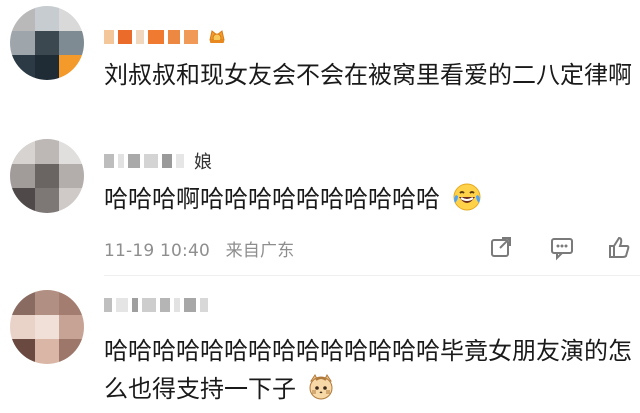 This screenshot has width=640, height=413. Describe the element at coordinates (217, 37) in the screenshot. I see `vip-badge-icon` at that location.